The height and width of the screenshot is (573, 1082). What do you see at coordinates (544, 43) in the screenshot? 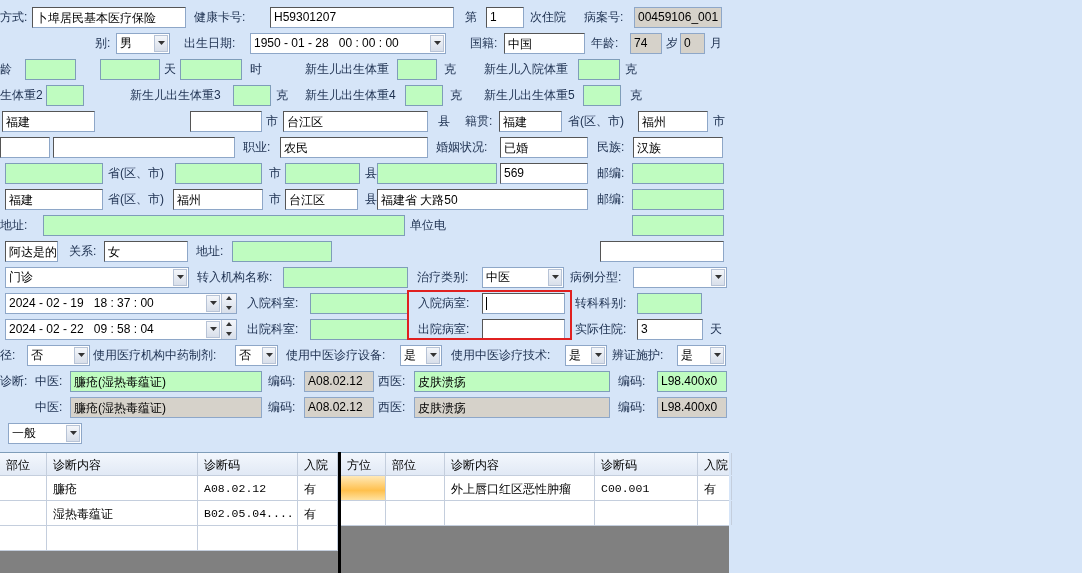
I see `text-field: 中国` at bounding box center [544, 43].